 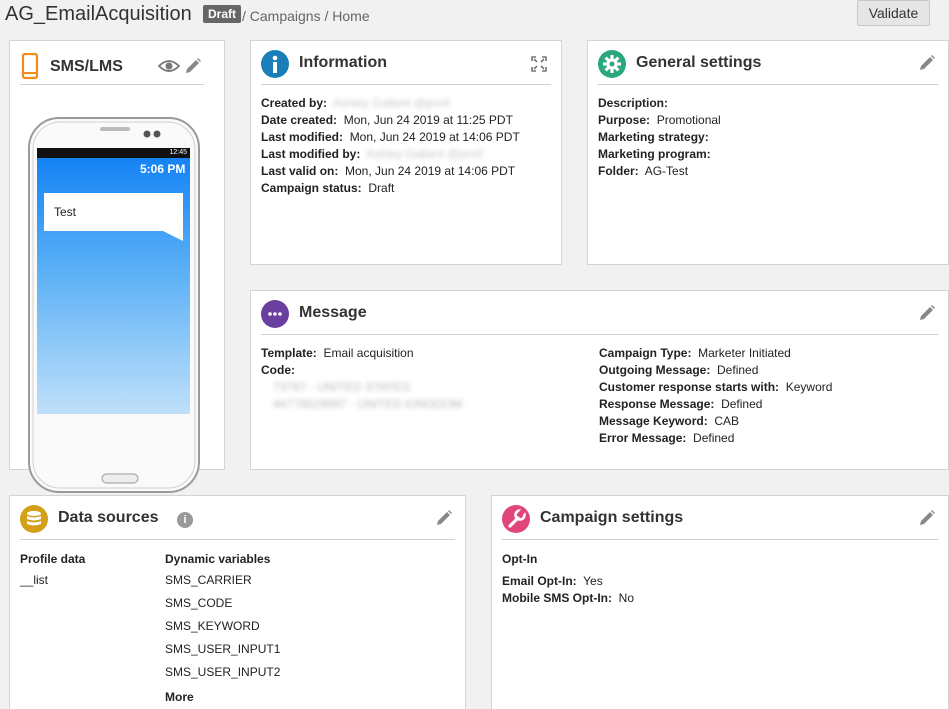 I want to click on field-value: Ashley Gallant @pmX, so click(x=392, y=103).